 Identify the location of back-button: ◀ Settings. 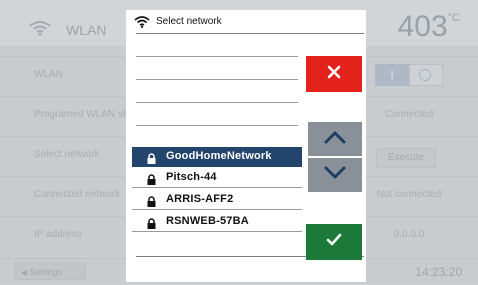
(50, 271).